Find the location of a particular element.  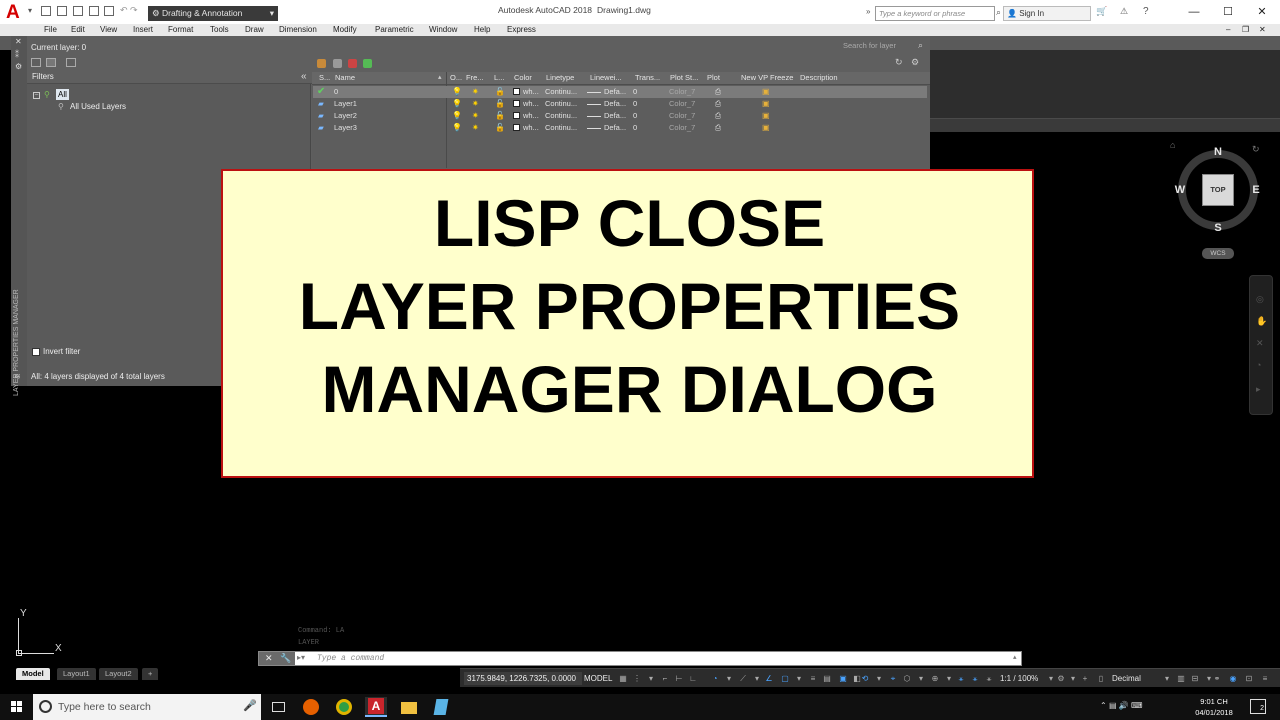

layer-name: Layer1 is located at coordinates (384, 104).